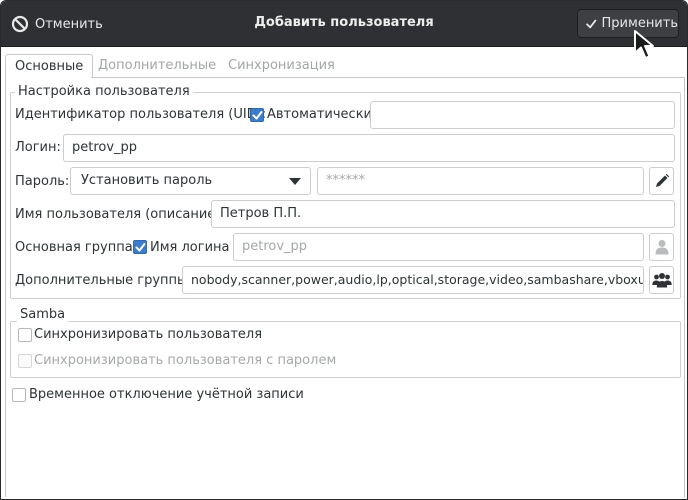 Image resolution: width=688 pixels, height=500 pixels. What do you see at coordinates (25, 335) in the screenshot?
I see `sync-user-checkbox` at bounding box center [25, 335].